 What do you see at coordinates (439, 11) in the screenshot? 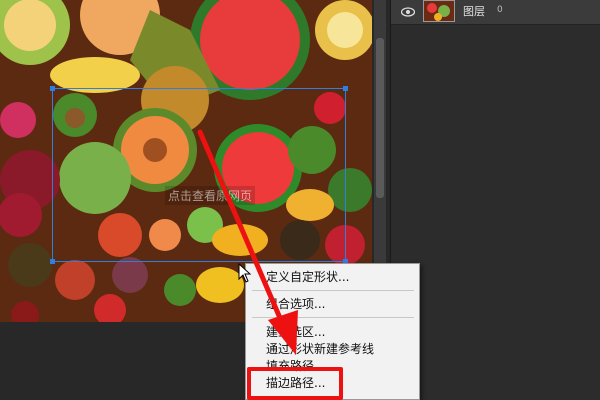
I see `layer-thumbnail` at bounding box center [439, 11].